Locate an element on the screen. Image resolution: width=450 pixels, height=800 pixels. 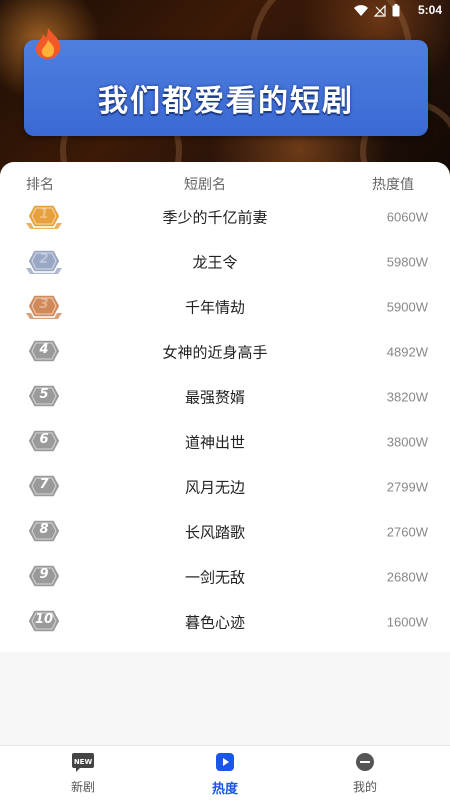
banner: 我们都爱看的短剧 is located at coordinates (226, 88).